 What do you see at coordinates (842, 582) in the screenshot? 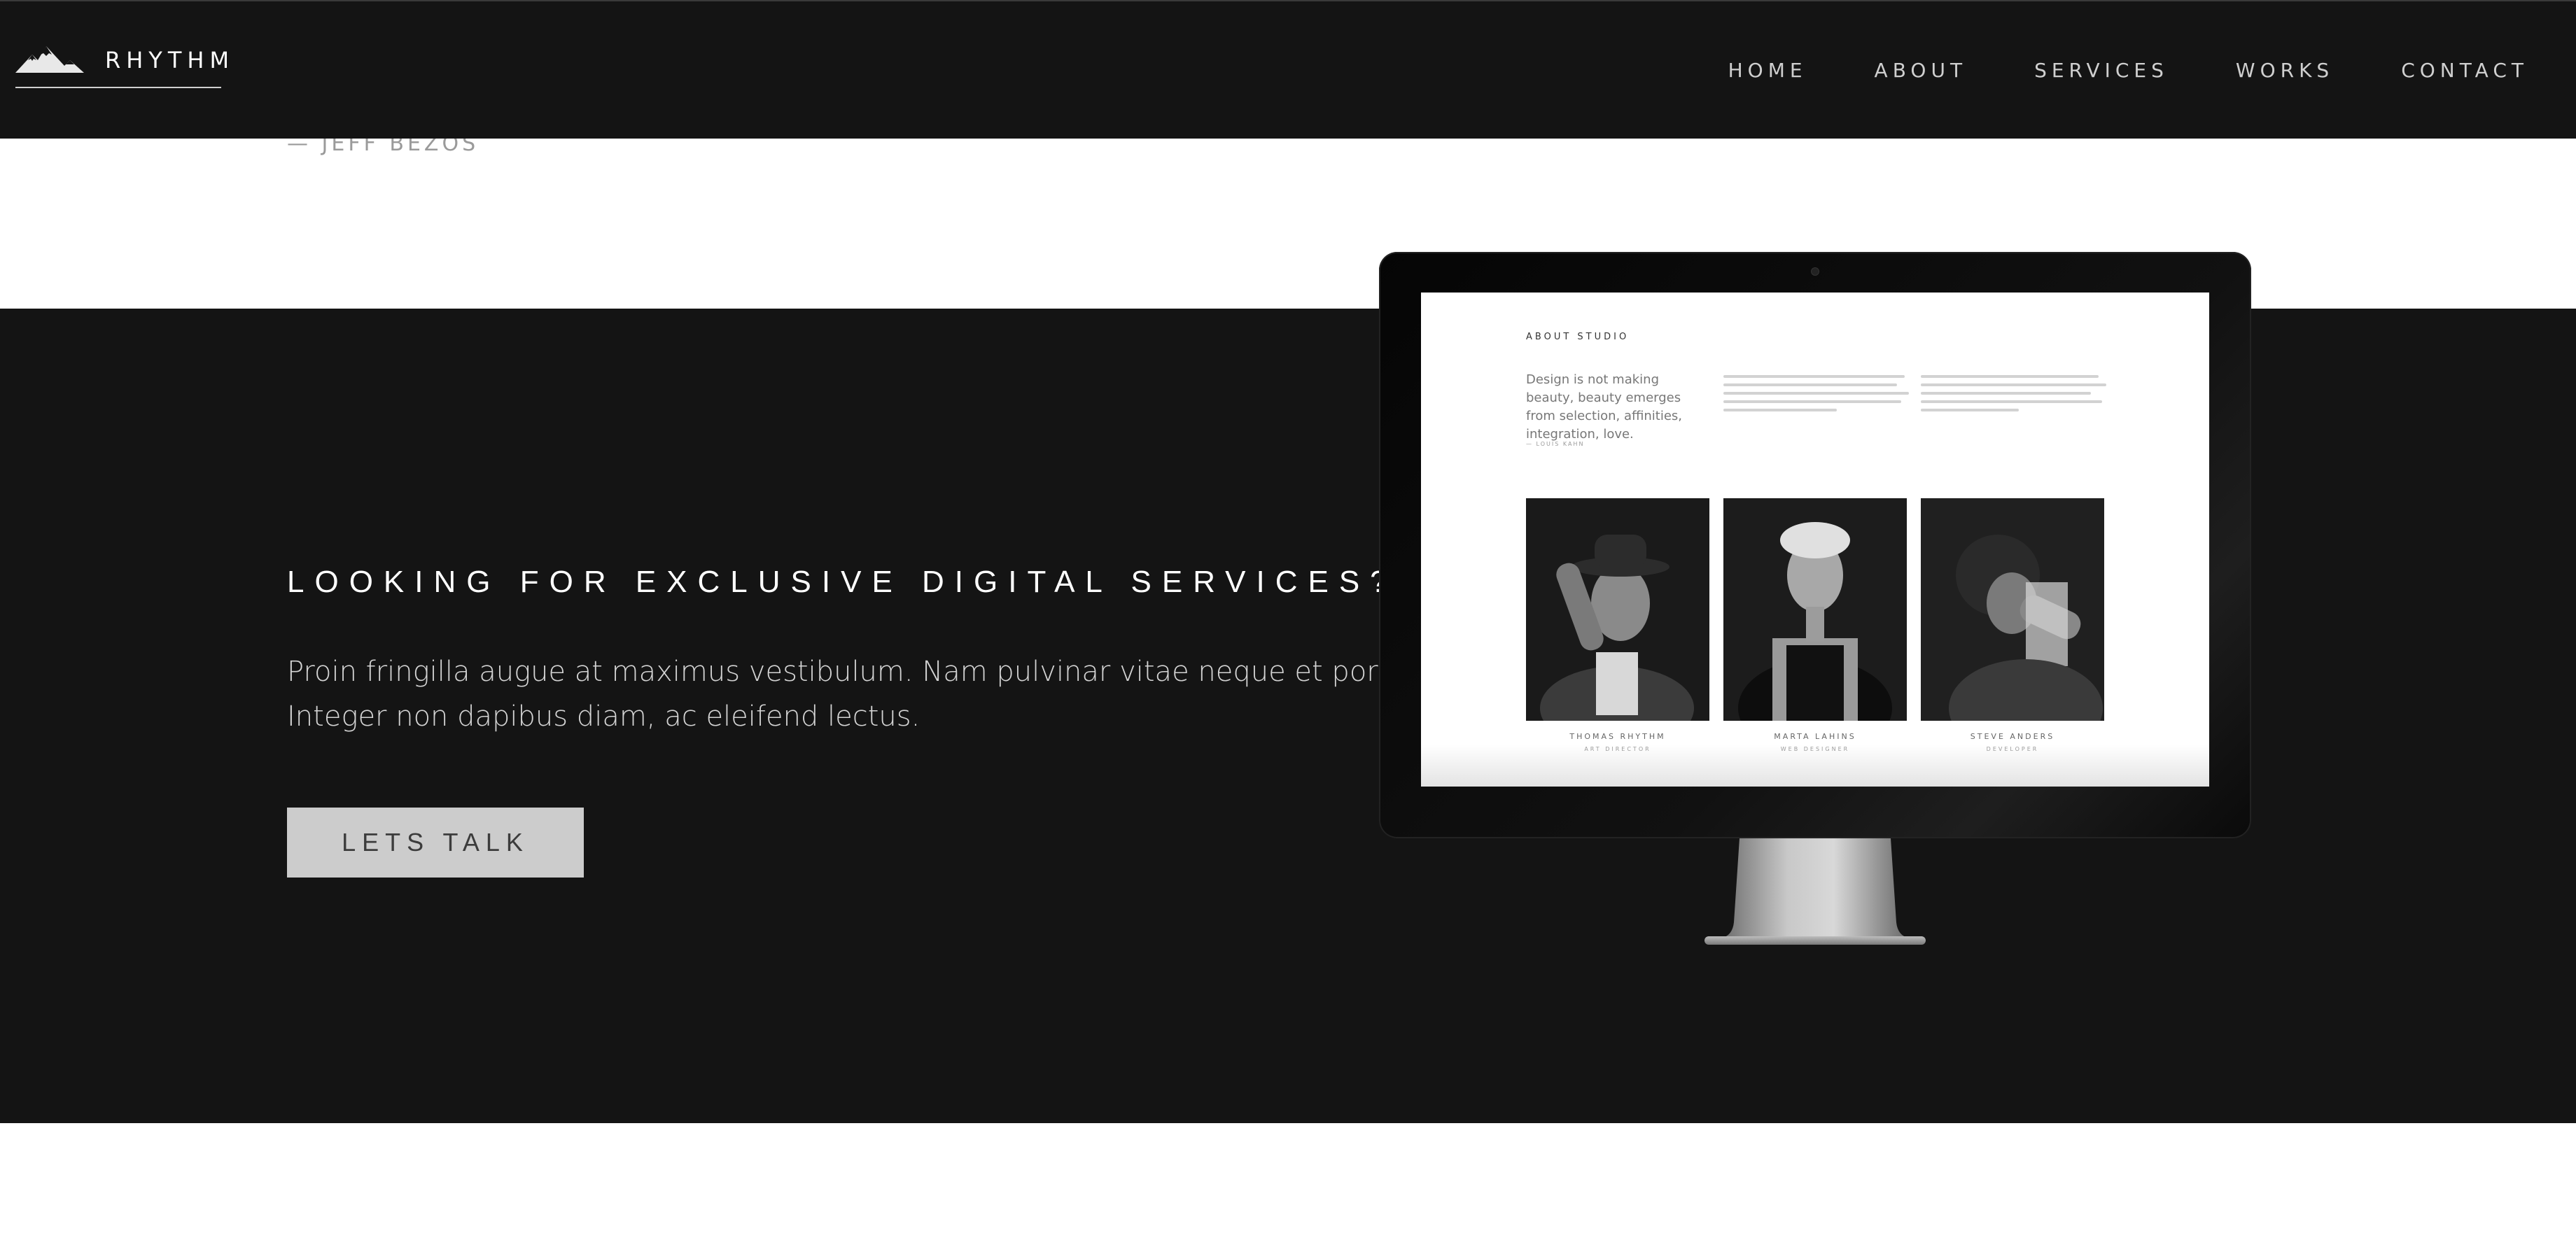
I see `cta-headline: LOOKING FOR EXCLUSIVE DIGITAL SERVICES?` at bounding box center [842, 582].